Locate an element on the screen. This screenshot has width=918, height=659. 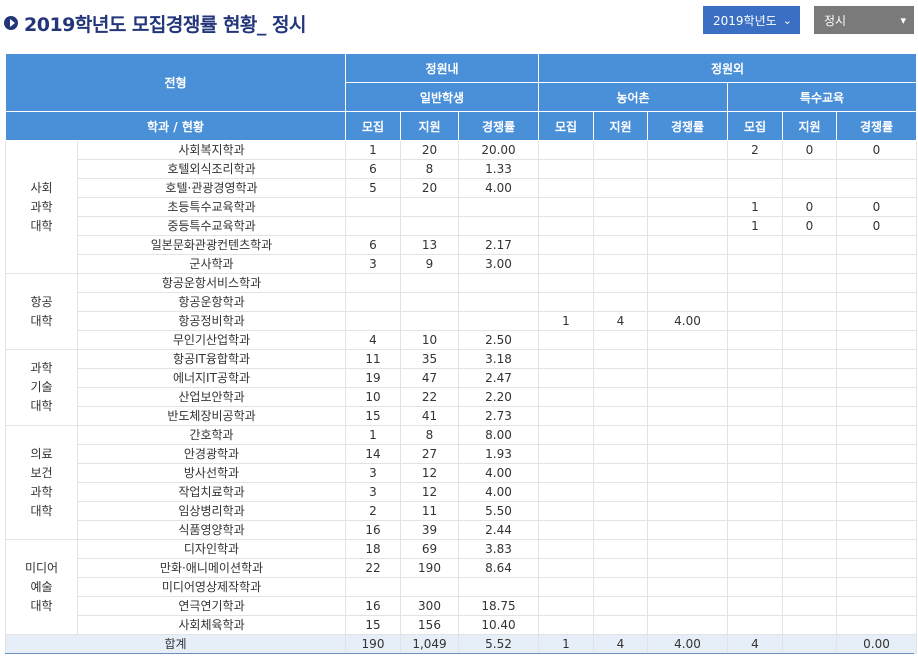
total-value is located at coordinates (809, 644).